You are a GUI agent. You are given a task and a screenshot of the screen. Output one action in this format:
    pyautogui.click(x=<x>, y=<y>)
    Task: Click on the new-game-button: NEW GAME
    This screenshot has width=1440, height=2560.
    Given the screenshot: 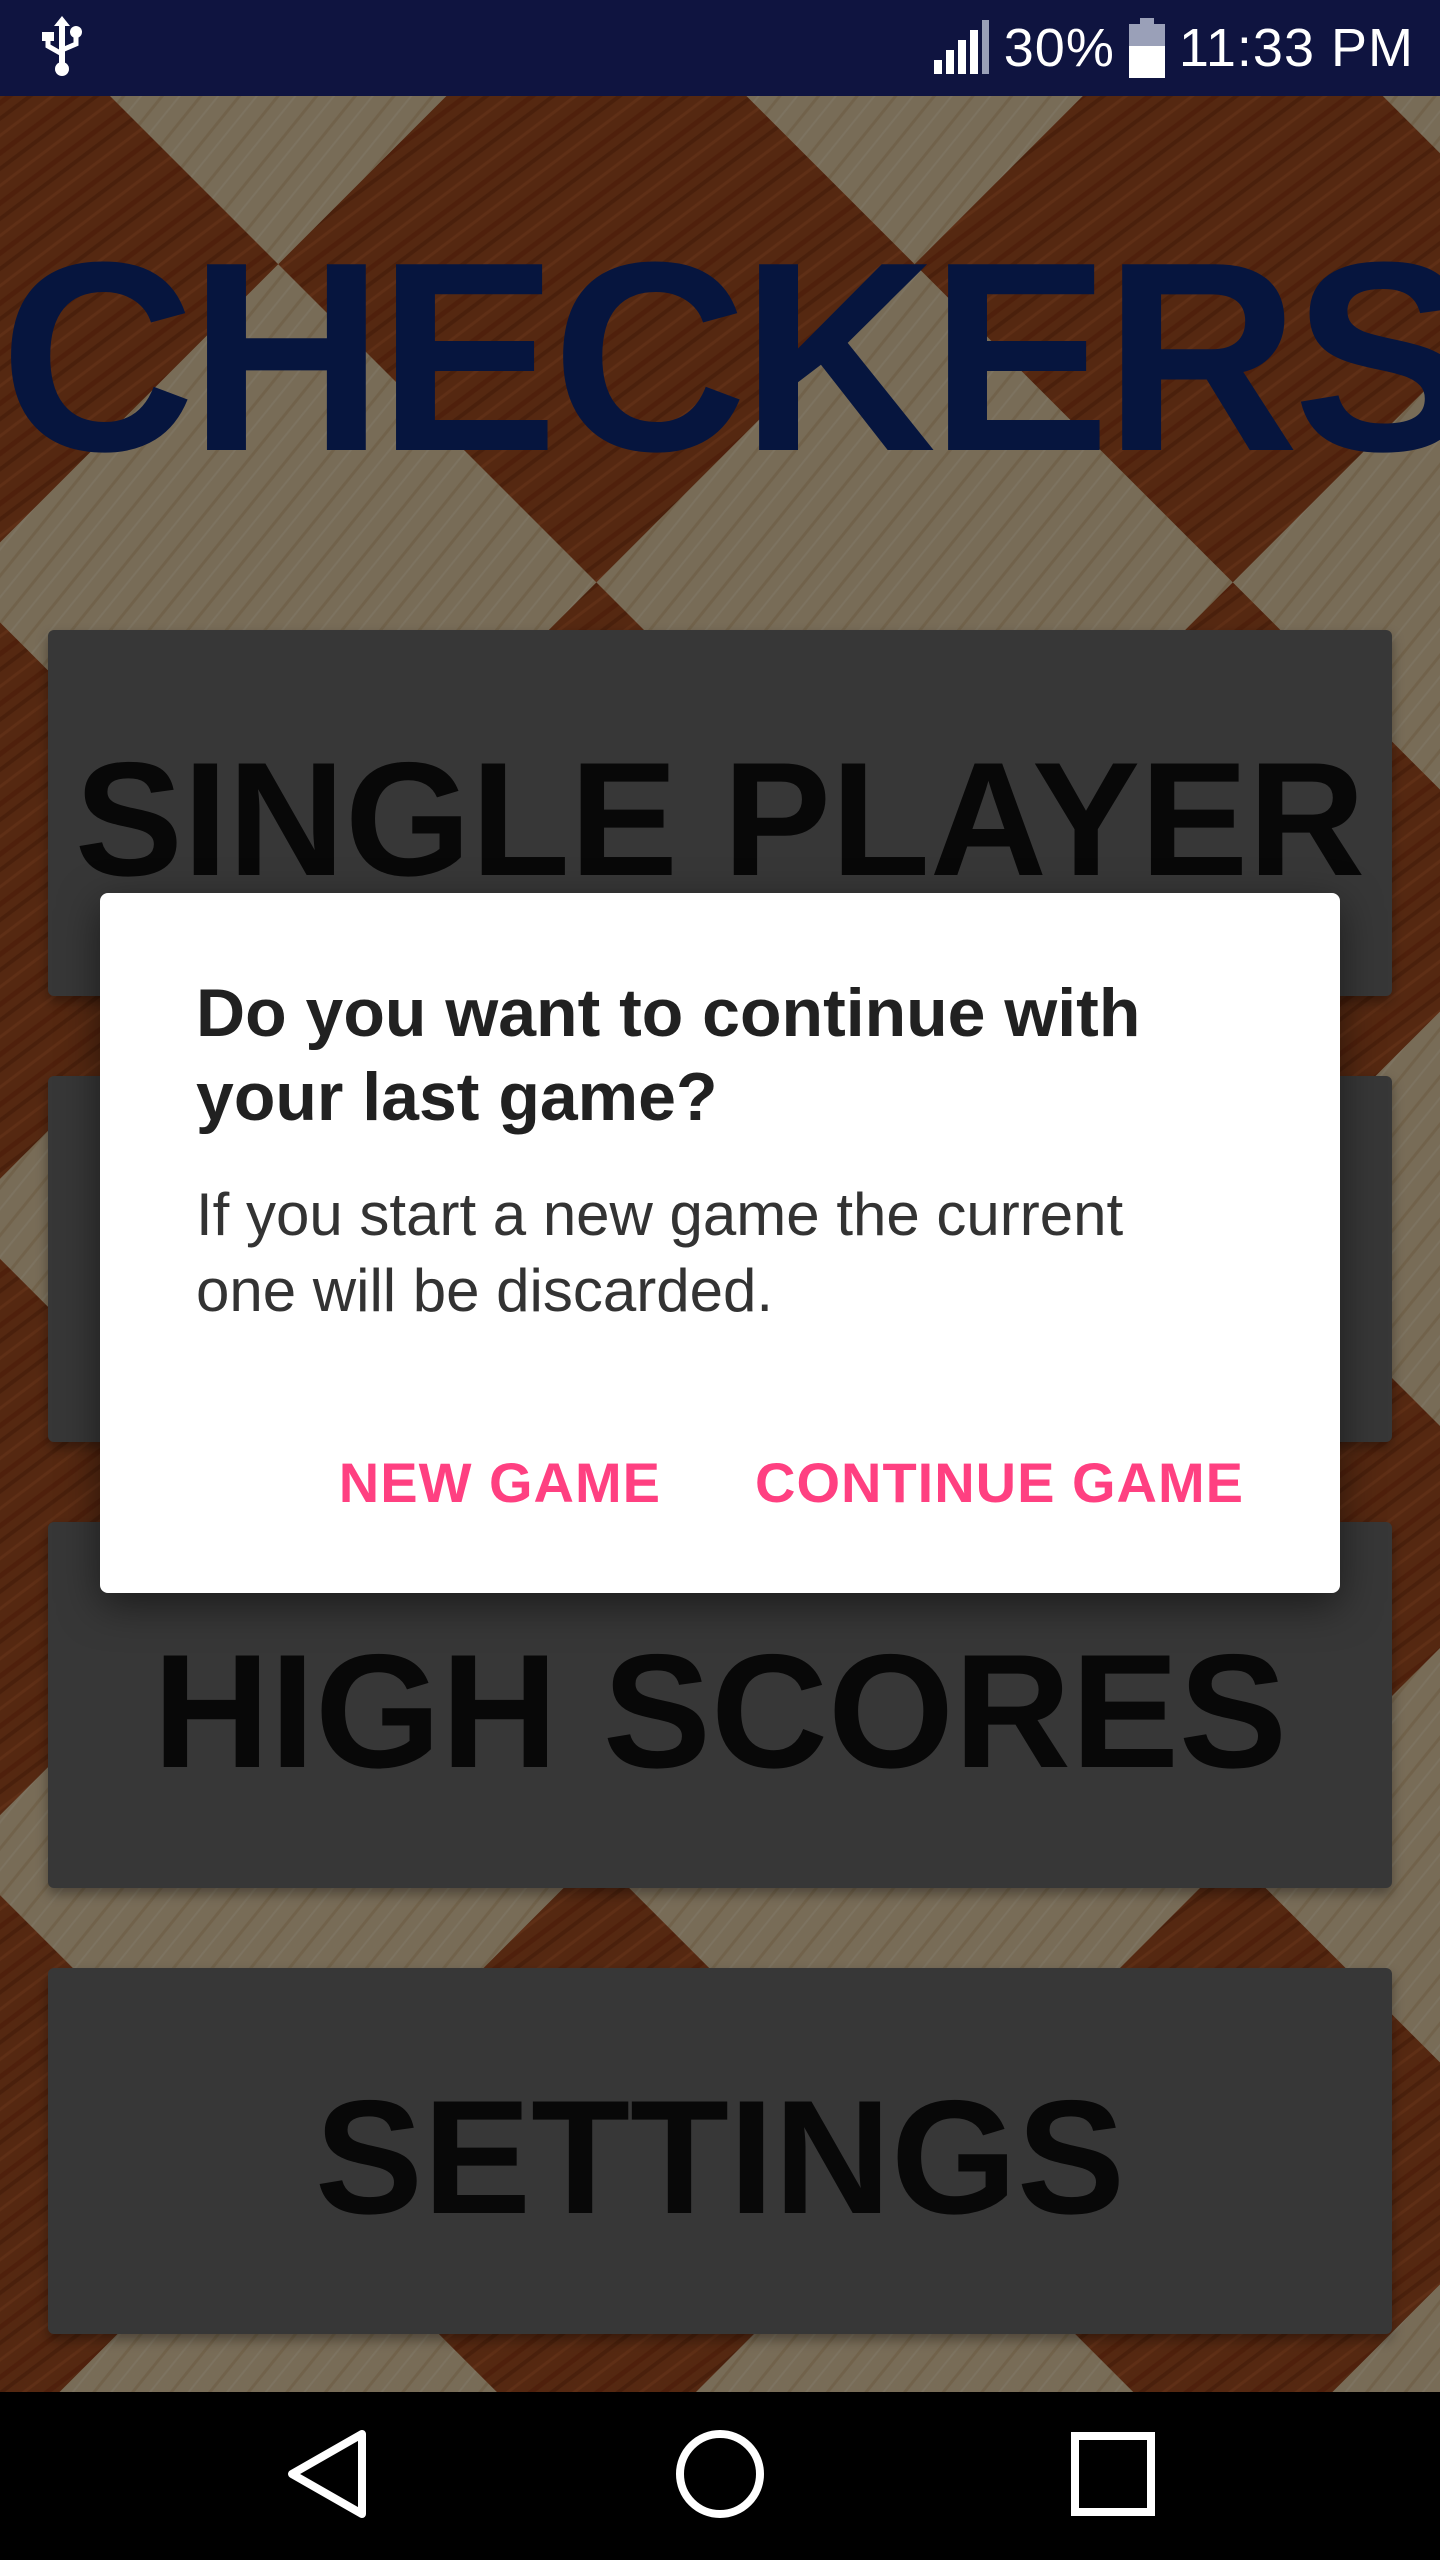 What is the action you would take?
    pyautogui.click(x=500, y=1482)
    